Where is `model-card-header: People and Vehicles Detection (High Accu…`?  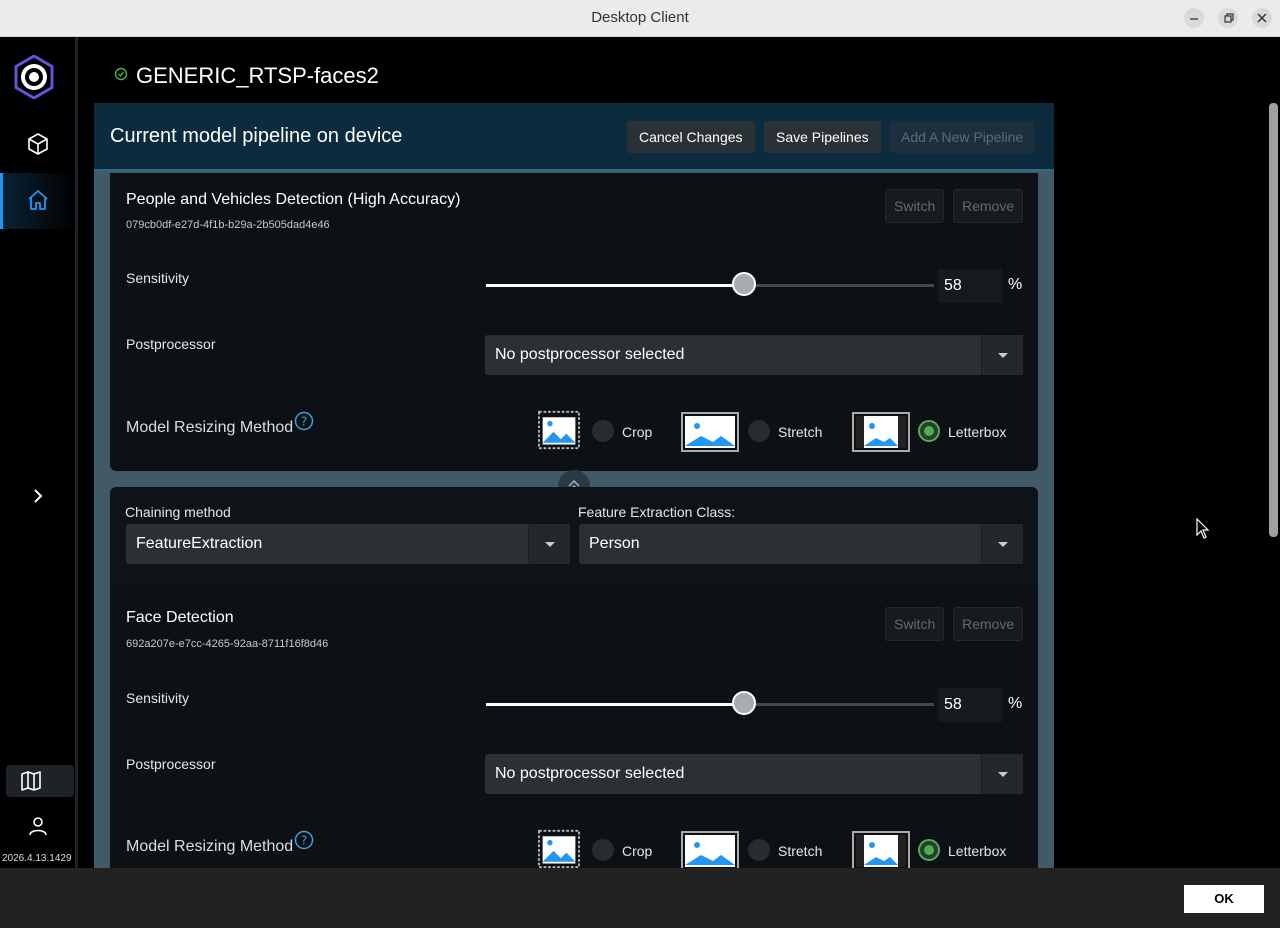 model-card-header: People and Vehicles Detection (High Accu… is located at coordinates (574, 213).